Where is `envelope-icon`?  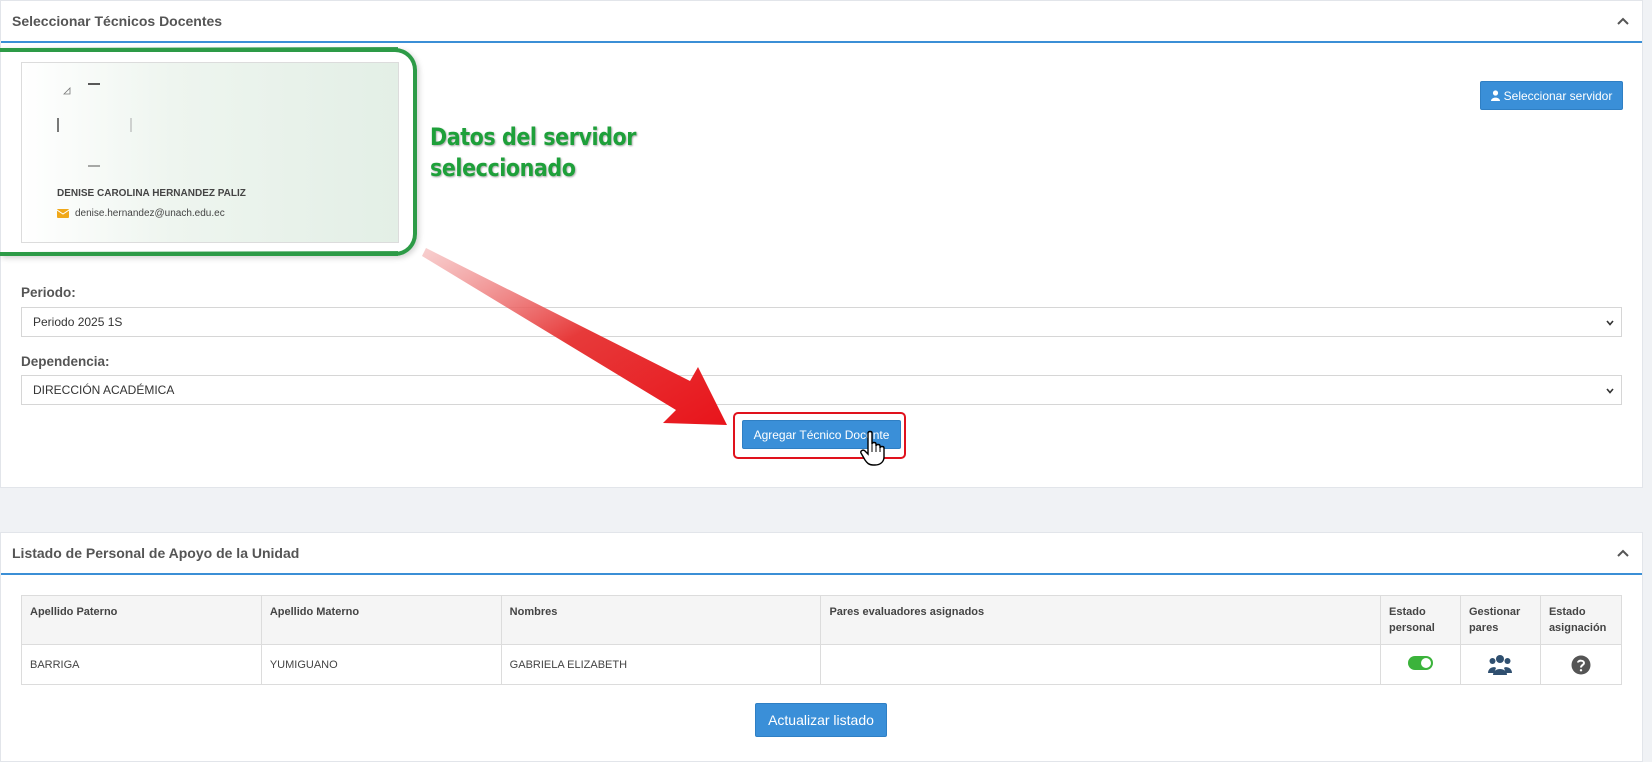 envelope-icon is located at coordinates (63, 213).